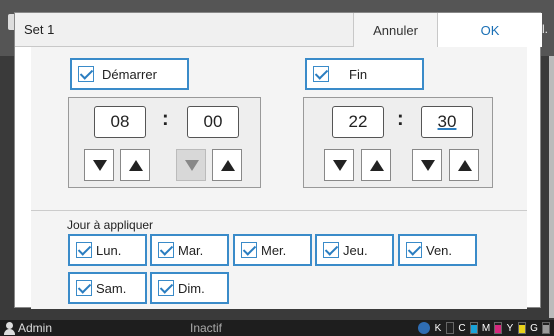 This screenshot has width=554, height=336. I want to click on end-minute-down-button, so click(427, 165).